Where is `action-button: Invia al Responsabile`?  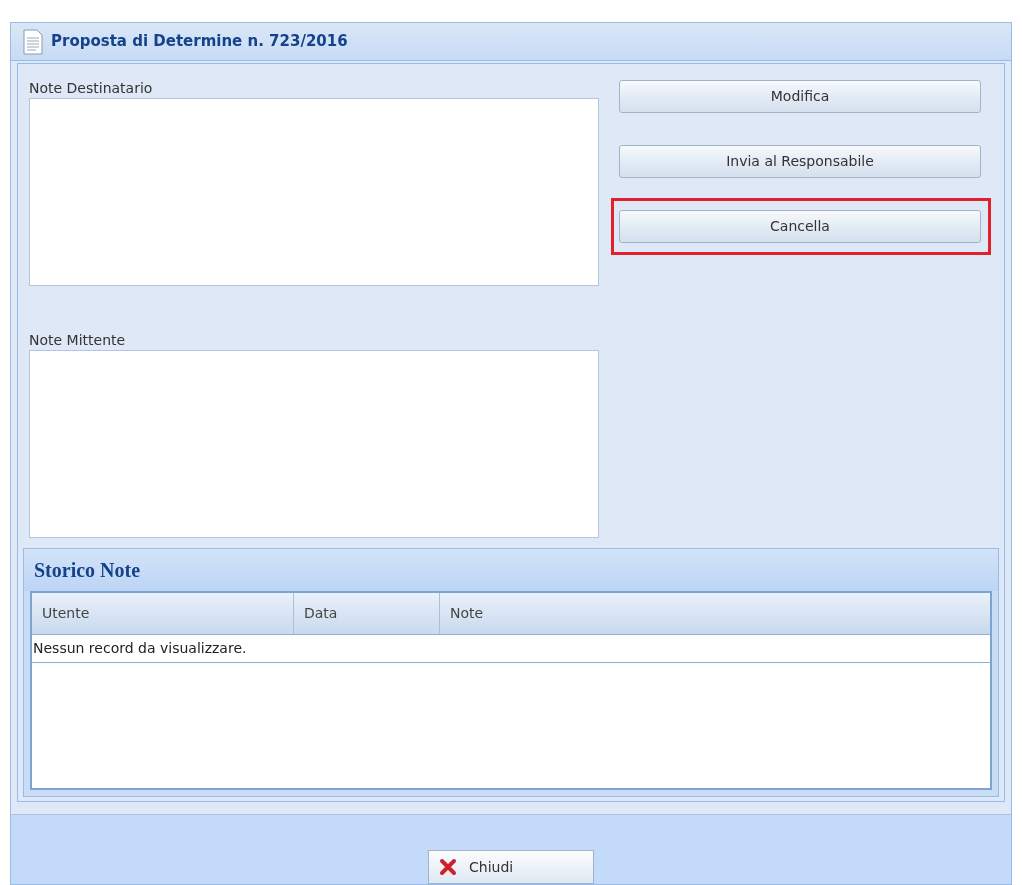 action-button: Invia al Responsabile is located at coordinates (800, 161).